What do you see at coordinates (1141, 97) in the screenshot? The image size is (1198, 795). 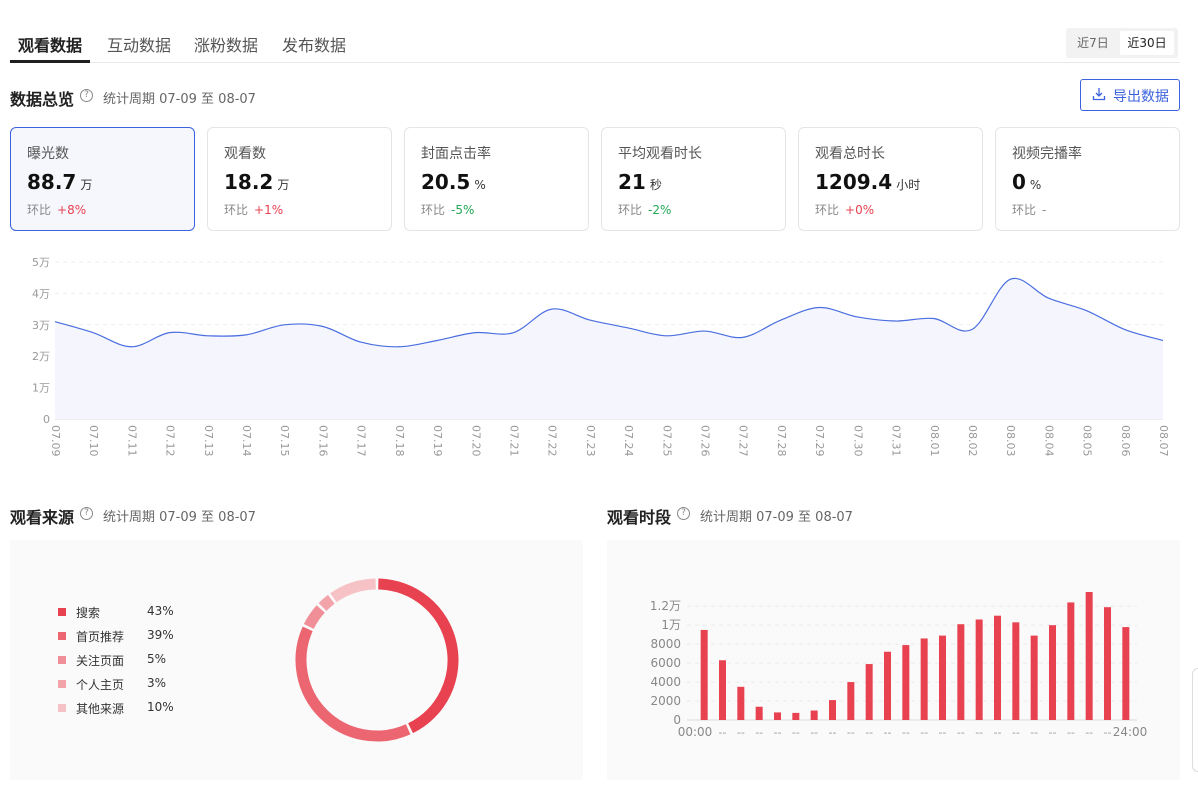 I see `export-label: 导出数据` at bounding box center [1141, 97].